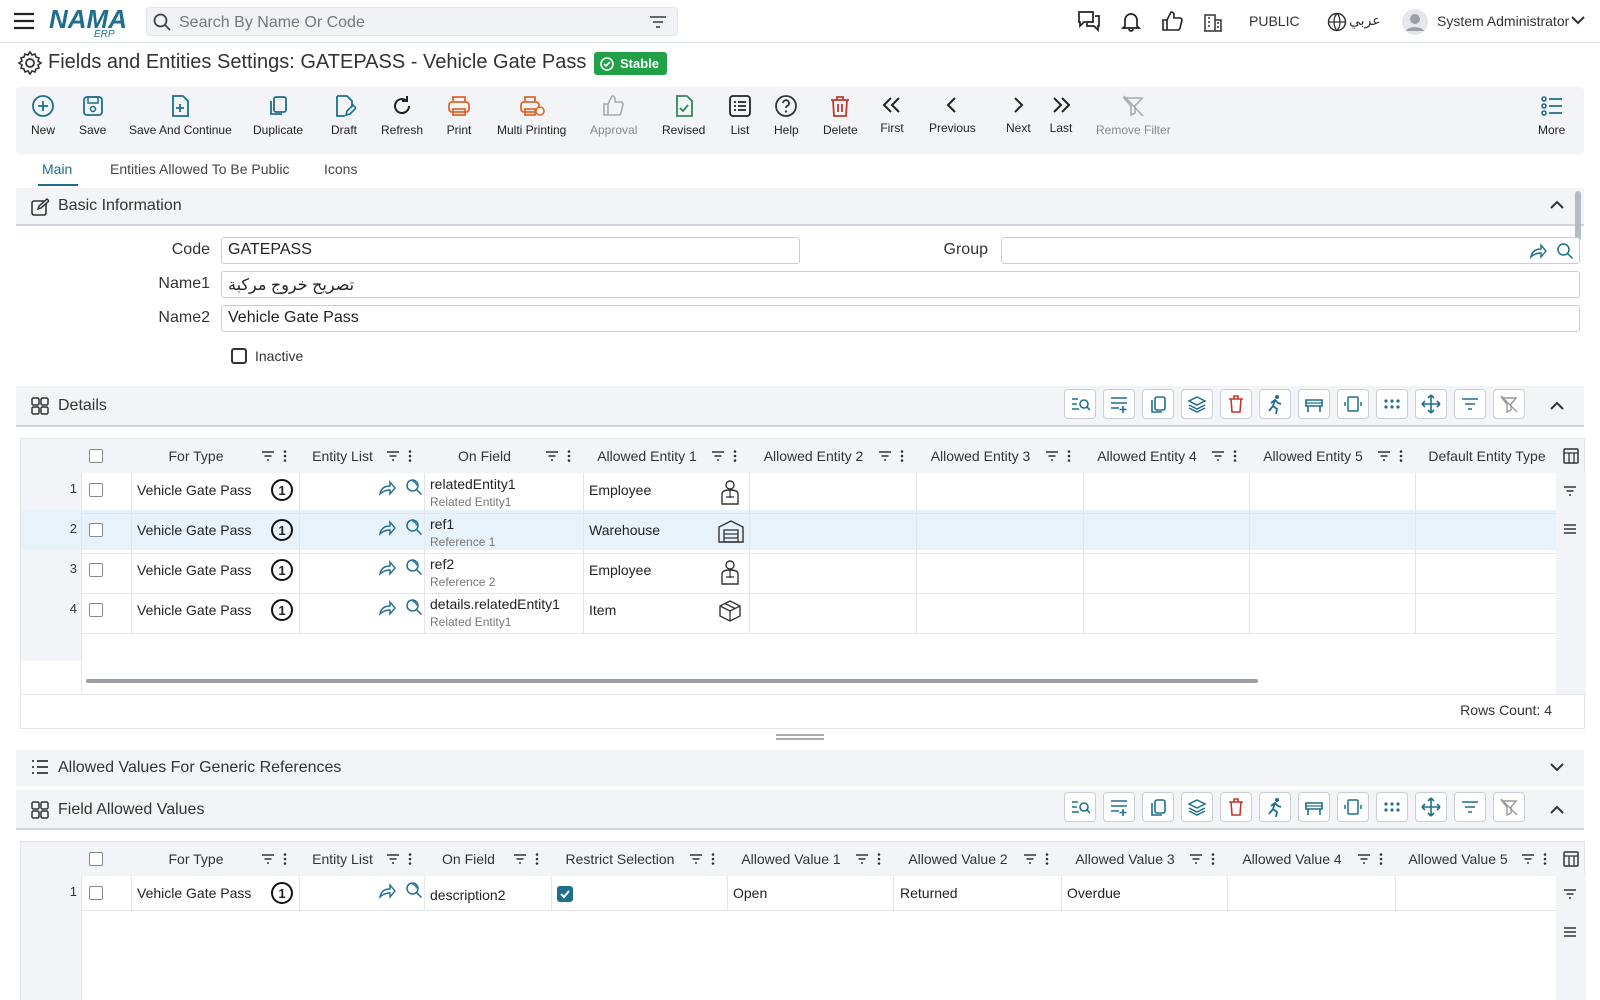 The width and height of the screenshot is (1600, 1000). What do you see at coordinates (800, 768) in the screenshot?
I see `allowed-values-header: Allowed Values For Generic References` at bounding box center [800, 768].